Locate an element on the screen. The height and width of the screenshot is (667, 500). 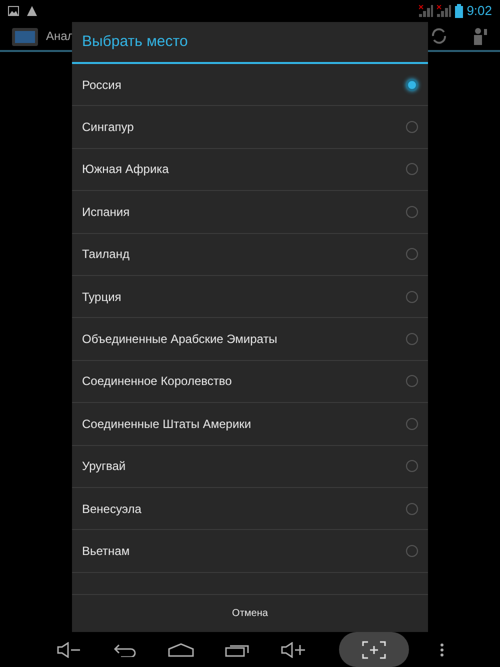
option-row: Венесуэла is located at coordinates (250, 509).